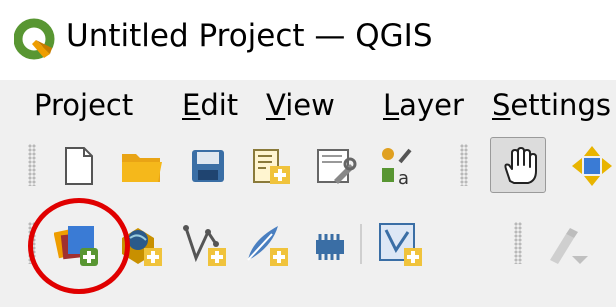 The height and width of the screenshot is (307, 616). Describe the element at coordinates (204, 244) in the screenshot. I see `new-shapefile-layer-icon` at that location.